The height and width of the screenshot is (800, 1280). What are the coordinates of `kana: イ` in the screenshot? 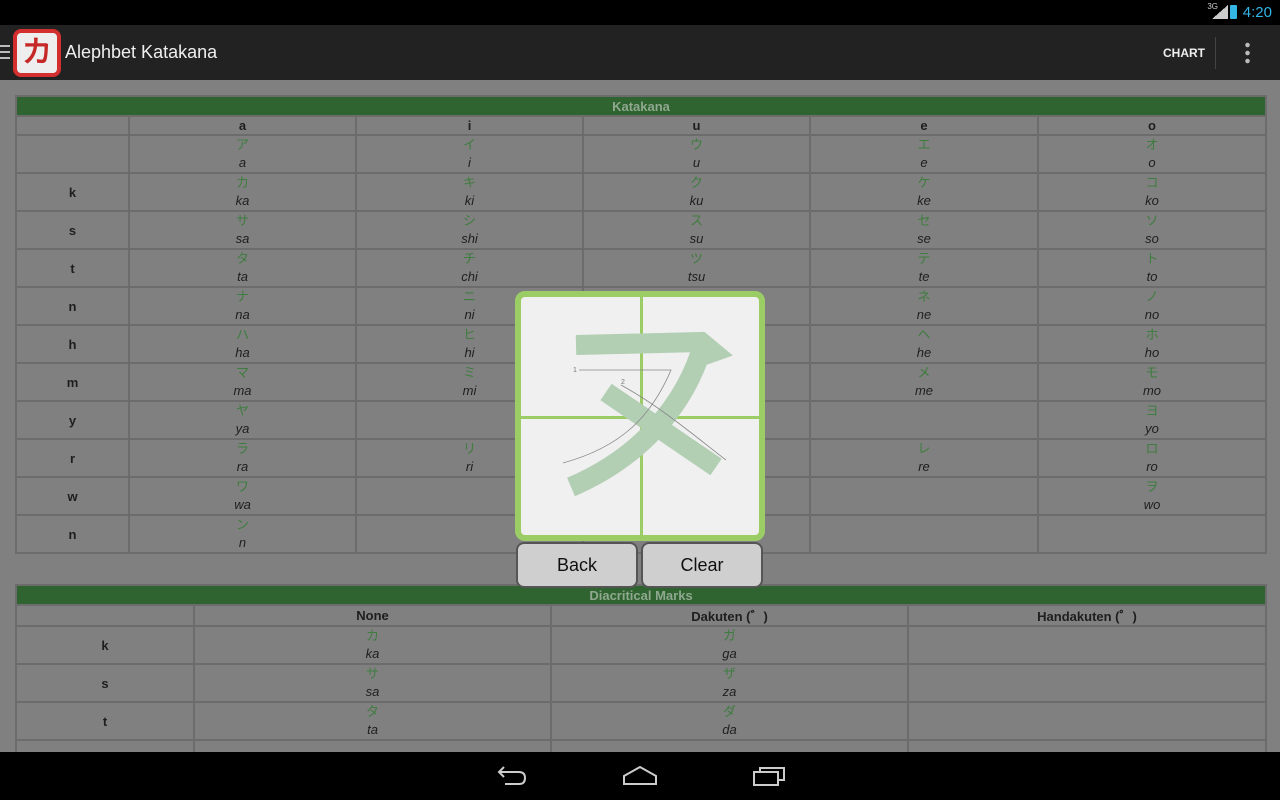 It's located at (469, 144).